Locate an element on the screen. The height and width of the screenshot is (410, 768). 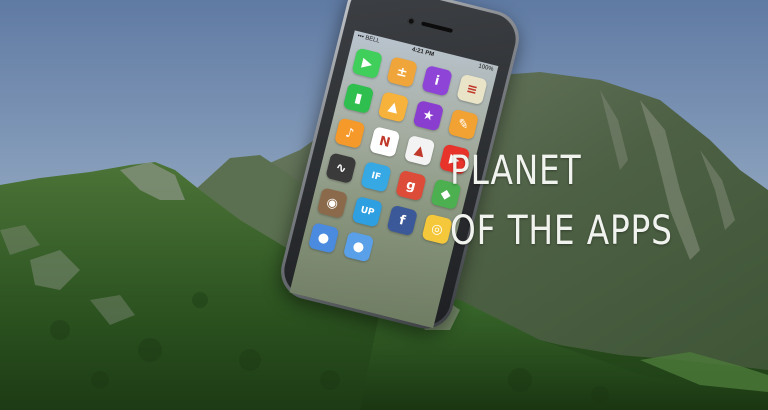
carrier-label: ••• BELL is located at coordinates (368, 39).